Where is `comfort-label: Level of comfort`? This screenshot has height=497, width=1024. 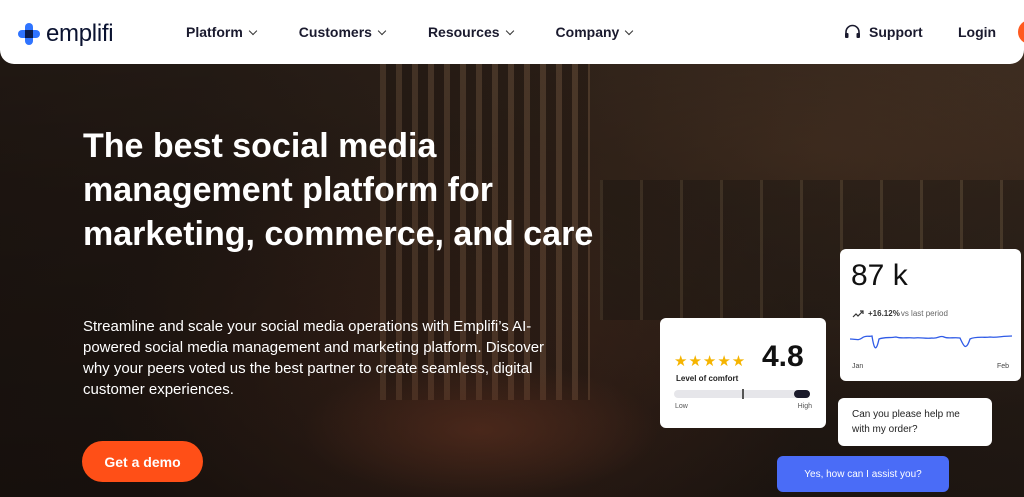 comfort-label: Level of comfort is located at coordinates (707, 378).